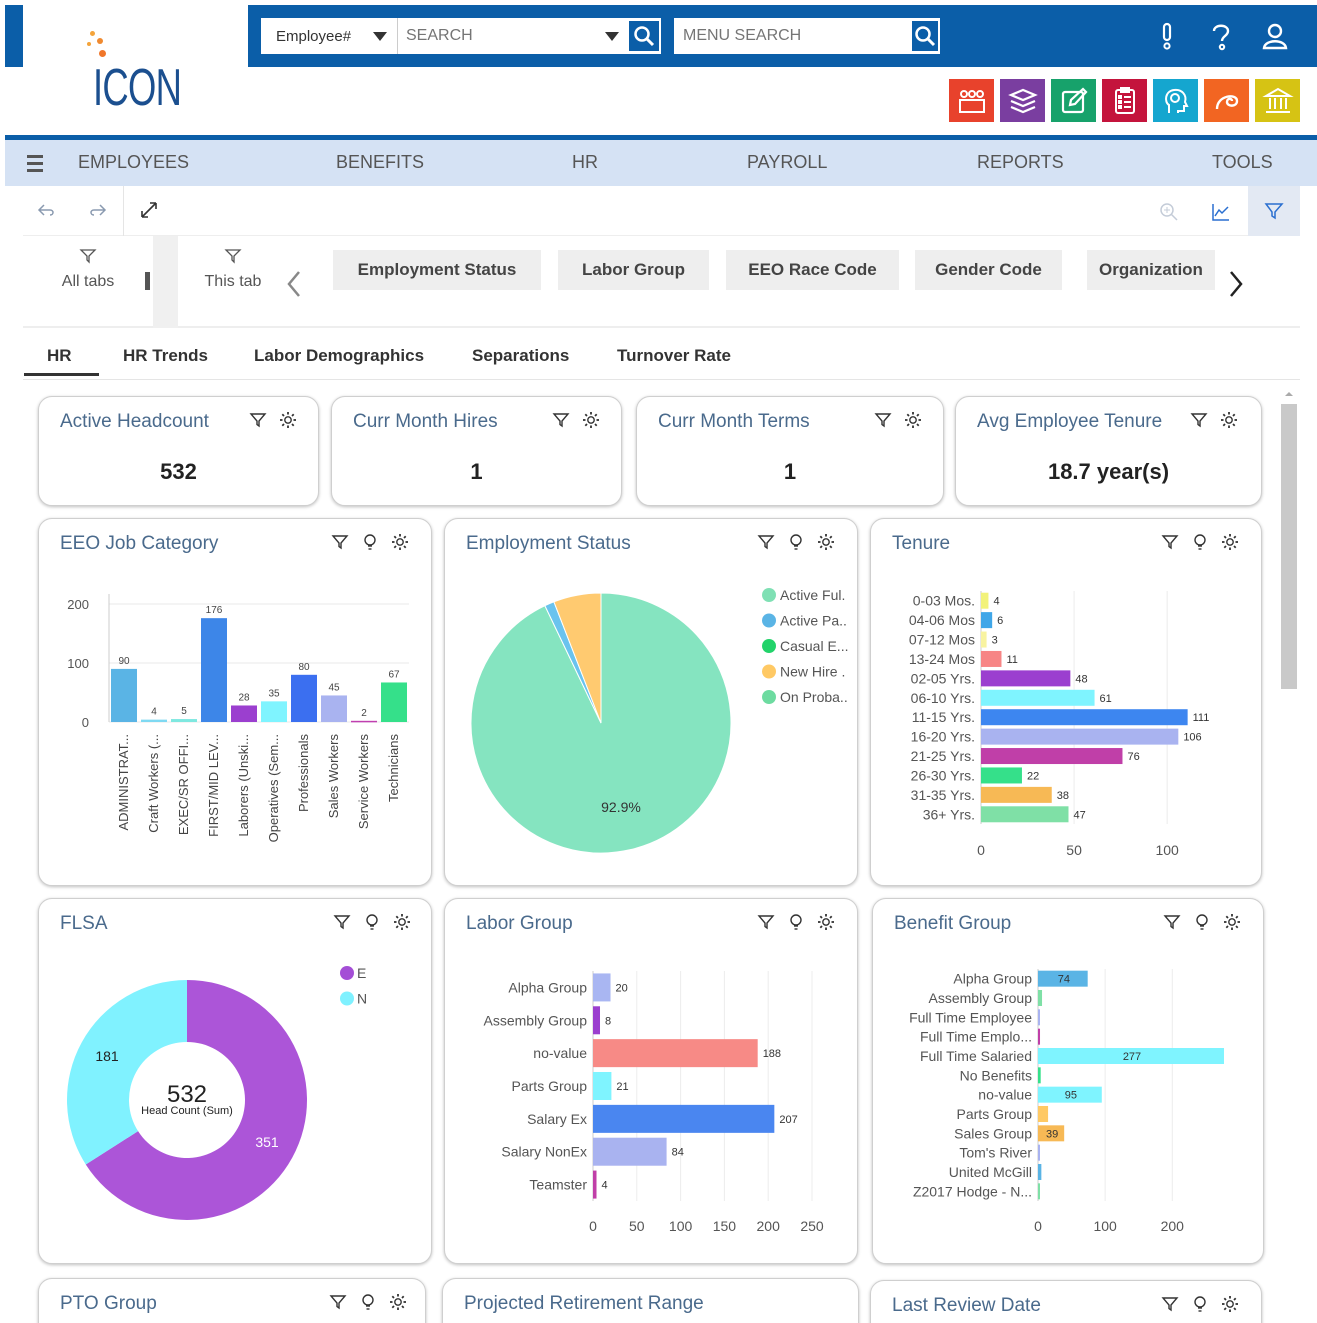  What do you see at coordinates (380, 162) in the screenshot?
I see `nav-benefits: BENEFITS` at bounding box center [380, 162].